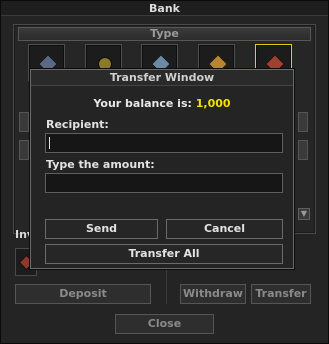 This screenshot has height=344, width=329. I want to click on transfer-button: Transfer, so click(281, 294).